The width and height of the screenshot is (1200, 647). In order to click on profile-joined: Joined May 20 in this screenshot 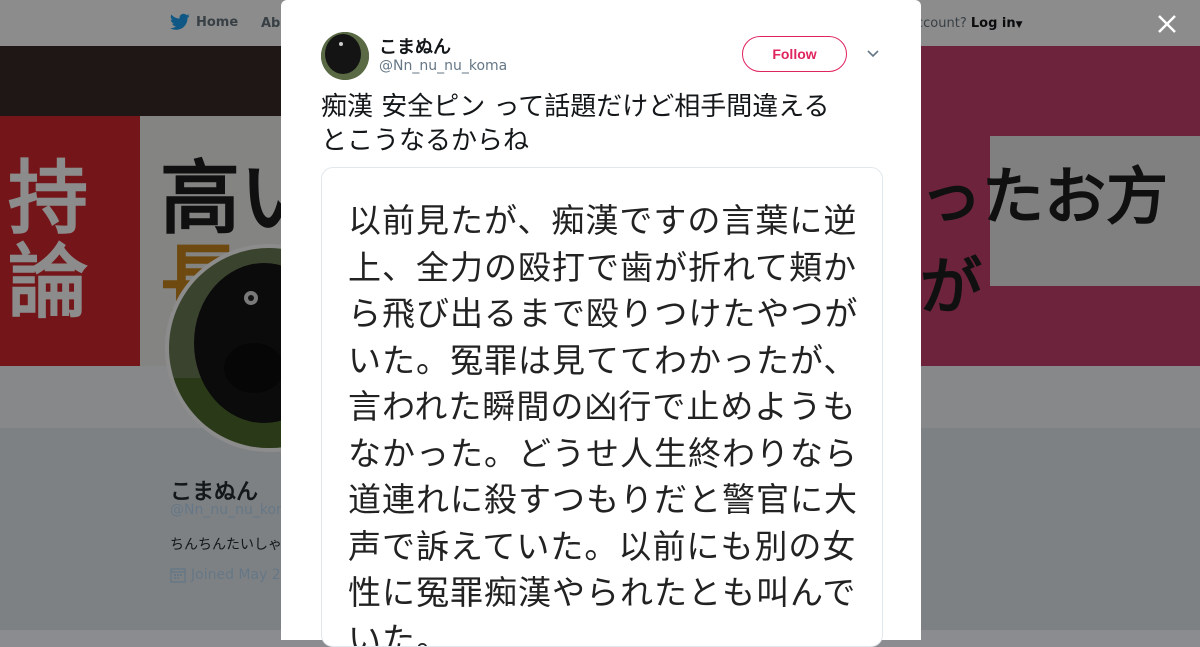, I will do `click(230, 575)`.